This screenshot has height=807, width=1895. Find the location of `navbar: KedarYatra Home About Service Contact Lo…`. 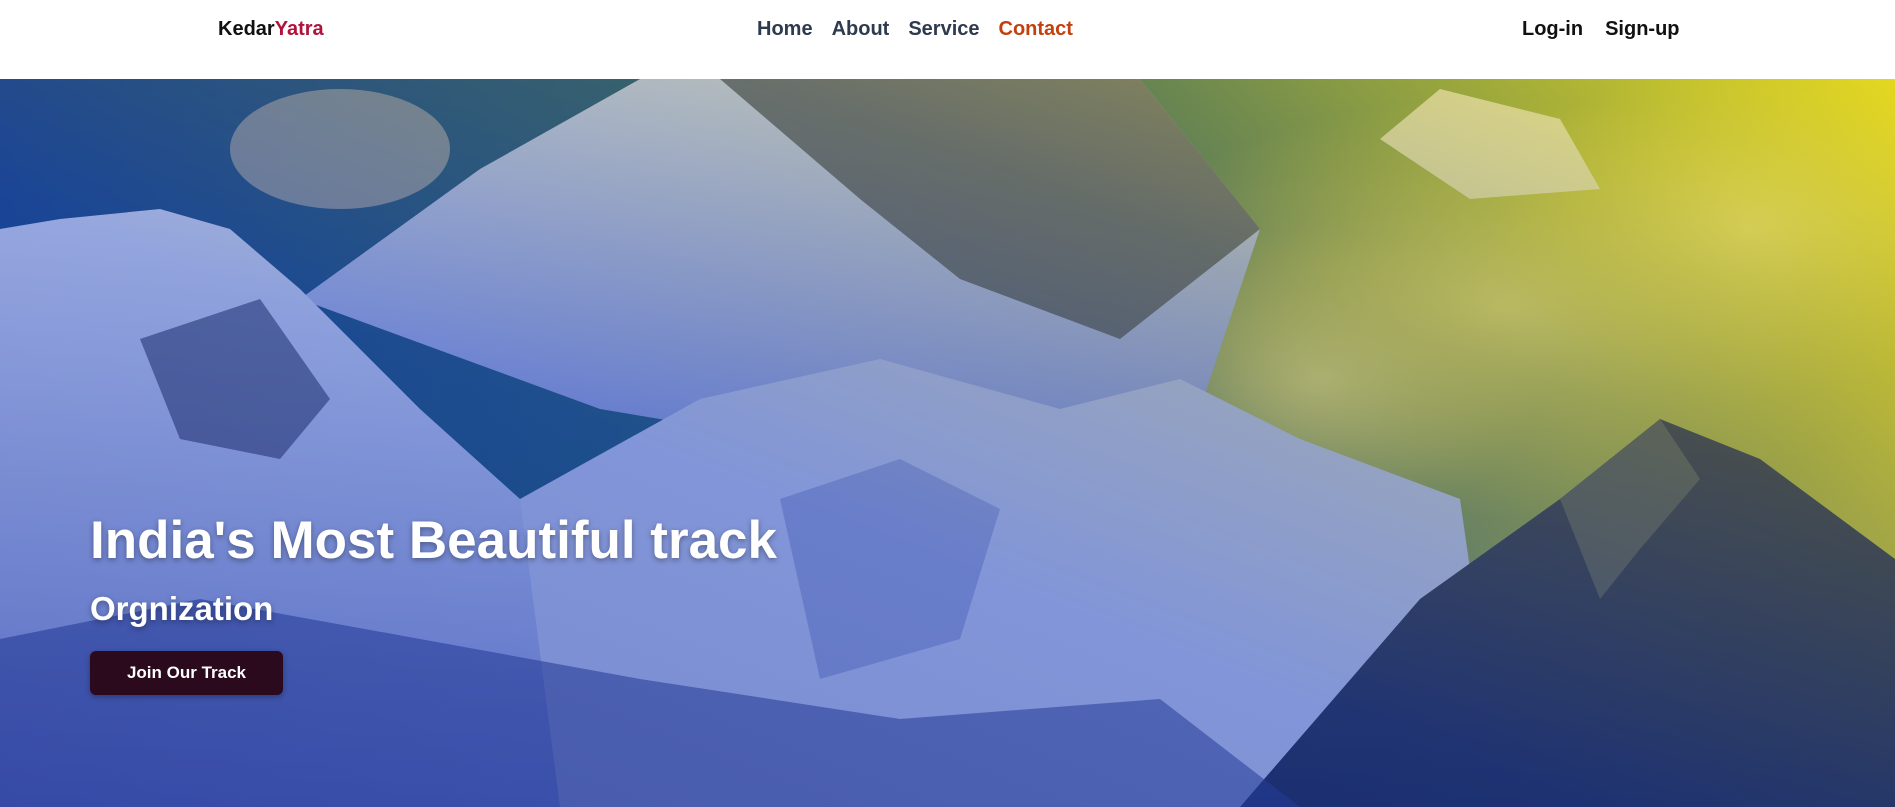

navbar: KedarYatra Home About Service Contact Lo… is located at coordinates (947, 39).